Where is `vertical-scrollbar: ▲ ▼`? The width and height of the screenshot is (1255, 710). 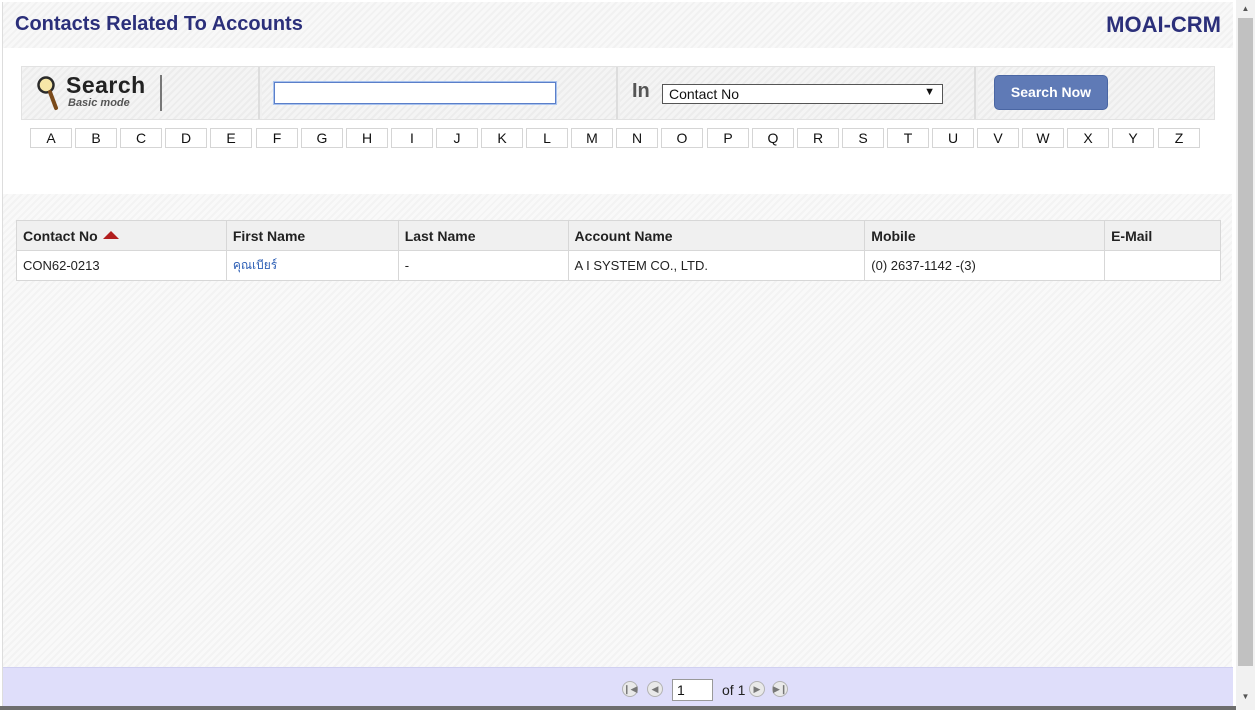
vertical-scrollbar: ▲ ▼ is located at coordinates (1245, 355).